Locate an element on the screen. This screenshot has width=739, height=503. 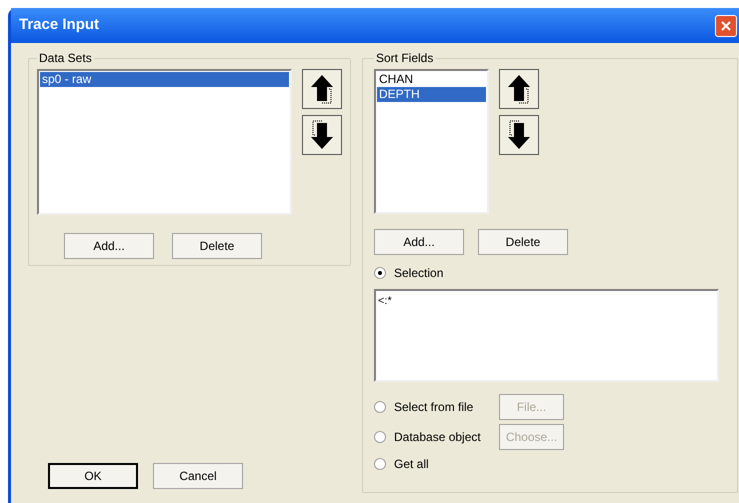
list-box: sp0 - raw is located at coordinates (164, 142).